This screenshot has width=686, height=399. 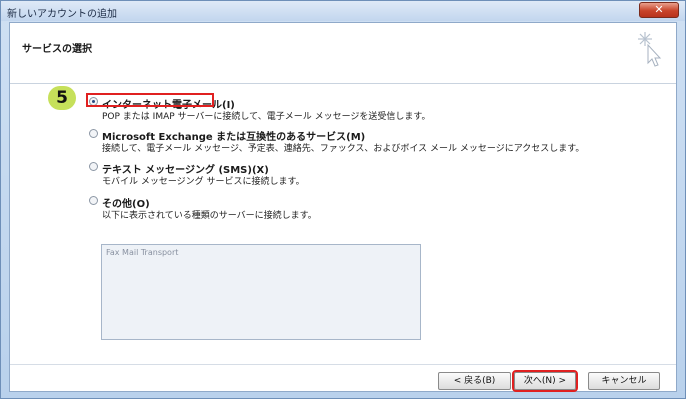 What do you see at coordinates (343, 53) in the screenshot?
I see `header-pane: サービスの選択` at bounding box center [343, 53].